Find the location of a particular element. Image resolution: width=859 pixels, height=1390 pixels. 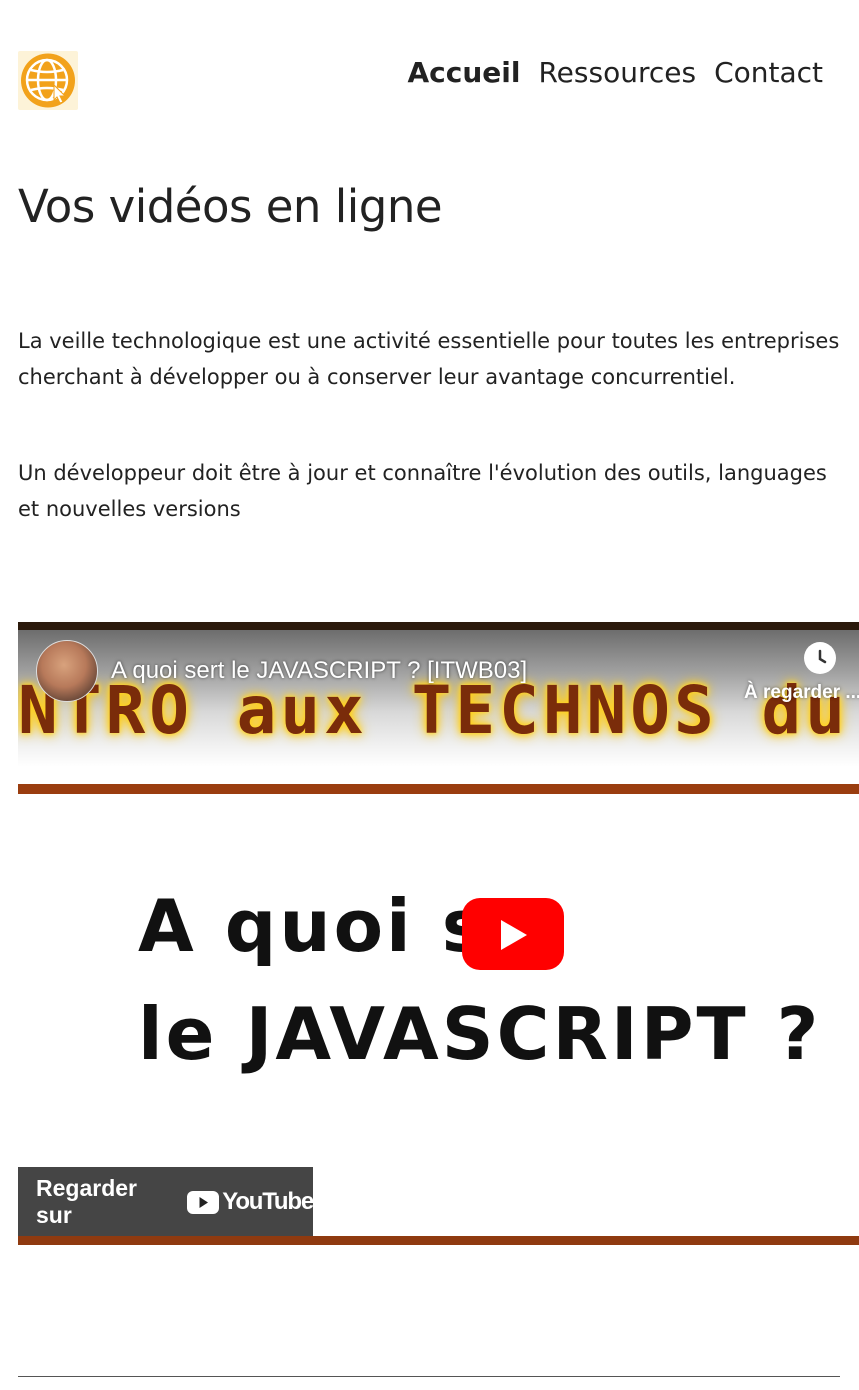

site-logo is located at coordinates (48, 80).